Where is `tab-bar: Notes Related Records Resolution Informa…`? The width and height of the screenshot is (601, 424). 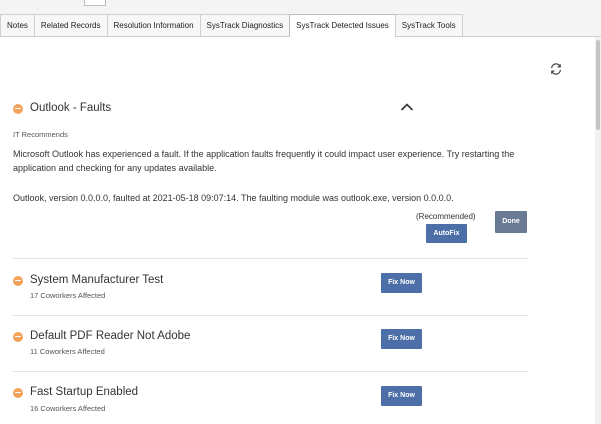
tab-bar: Notes Related Records Resolution Informa… is located at coordinates (300, 25).